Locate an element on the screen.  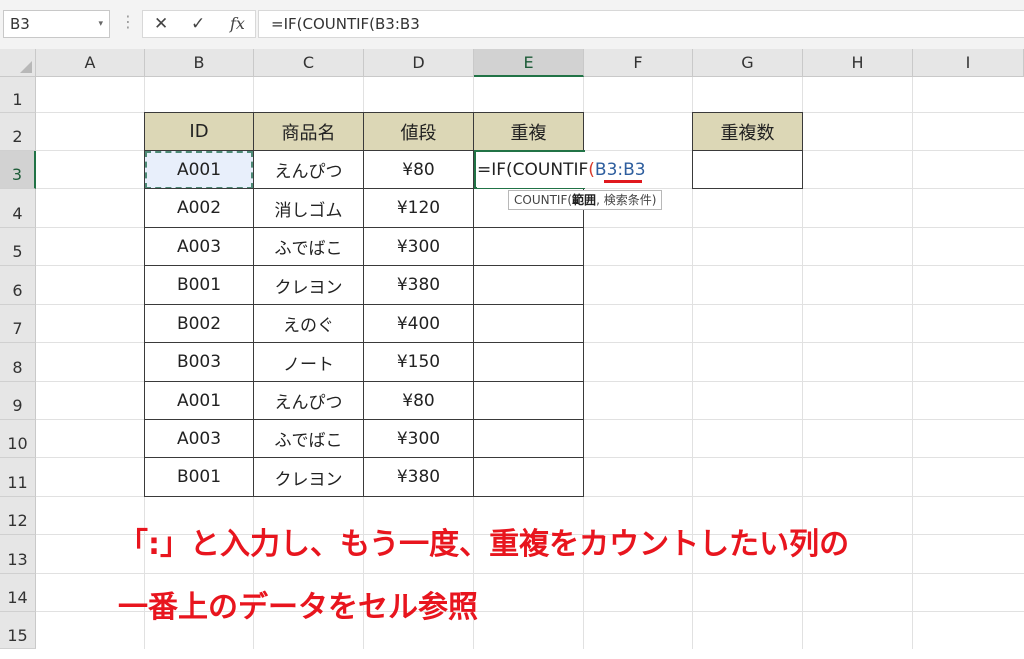
name-box-value: B3 is located at coordinates (20, 24).